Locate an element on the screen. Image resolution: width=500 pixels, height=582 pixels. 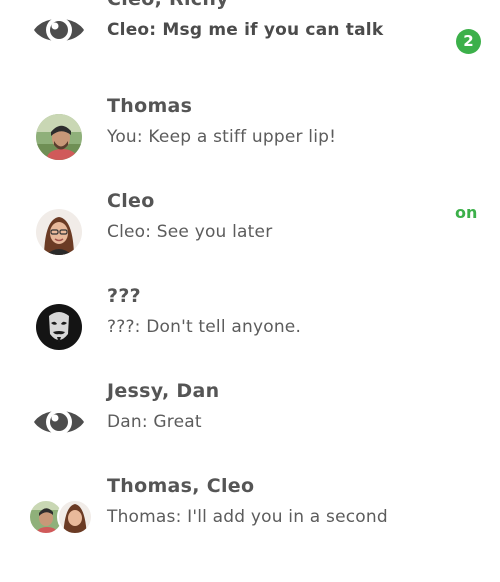
conversation-preview: Cleo: See you later is located at coordinates (190, 232).